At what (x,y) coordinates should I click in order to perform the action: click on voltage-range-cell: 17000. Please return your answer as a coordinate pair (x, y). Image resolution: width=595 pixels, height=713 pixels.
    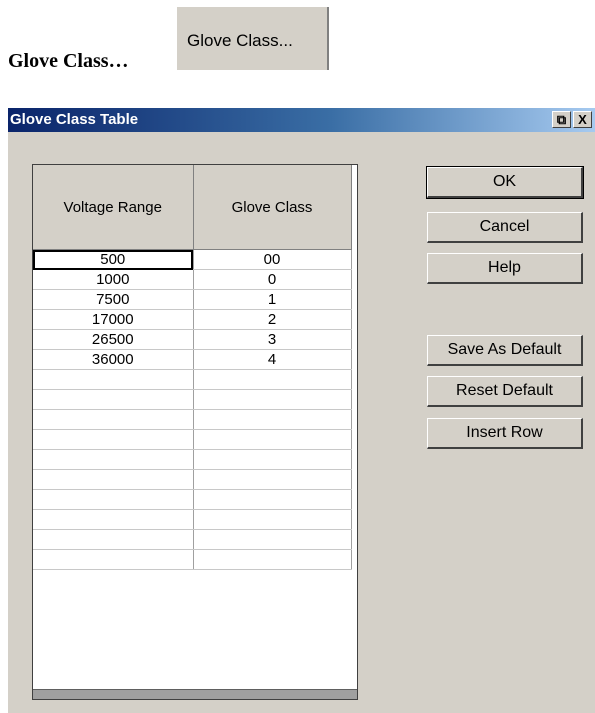
    Looking at the image, I should click on (113, 319).